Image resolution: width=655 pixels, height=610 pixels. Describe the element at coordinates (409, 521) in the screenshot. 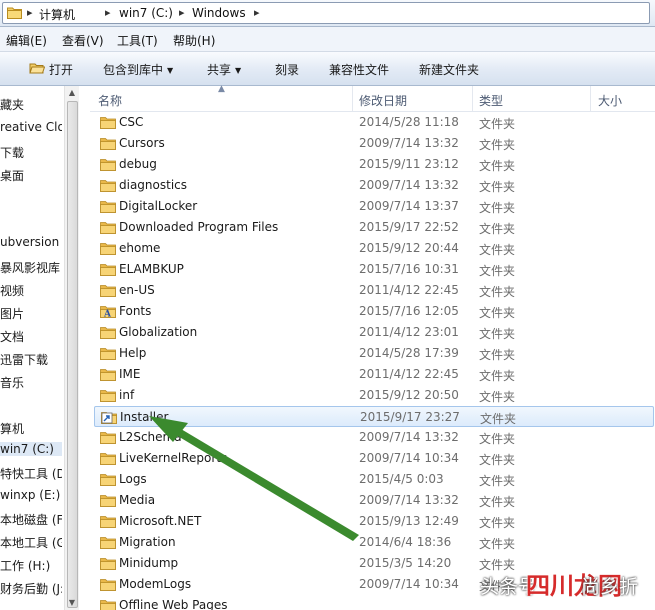

I see `file-modified-date: 2015/9/13 12:49` at that location.